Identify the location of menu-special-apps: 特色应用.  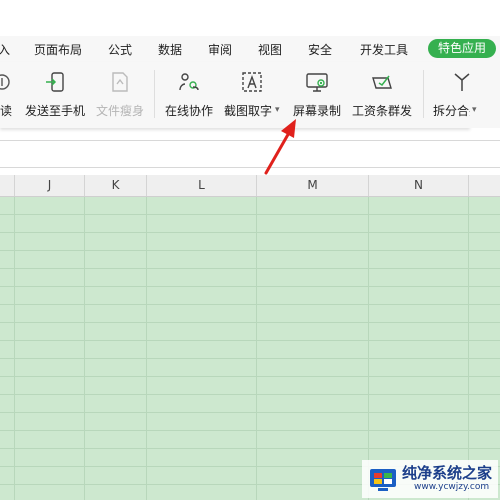
(462, 48).